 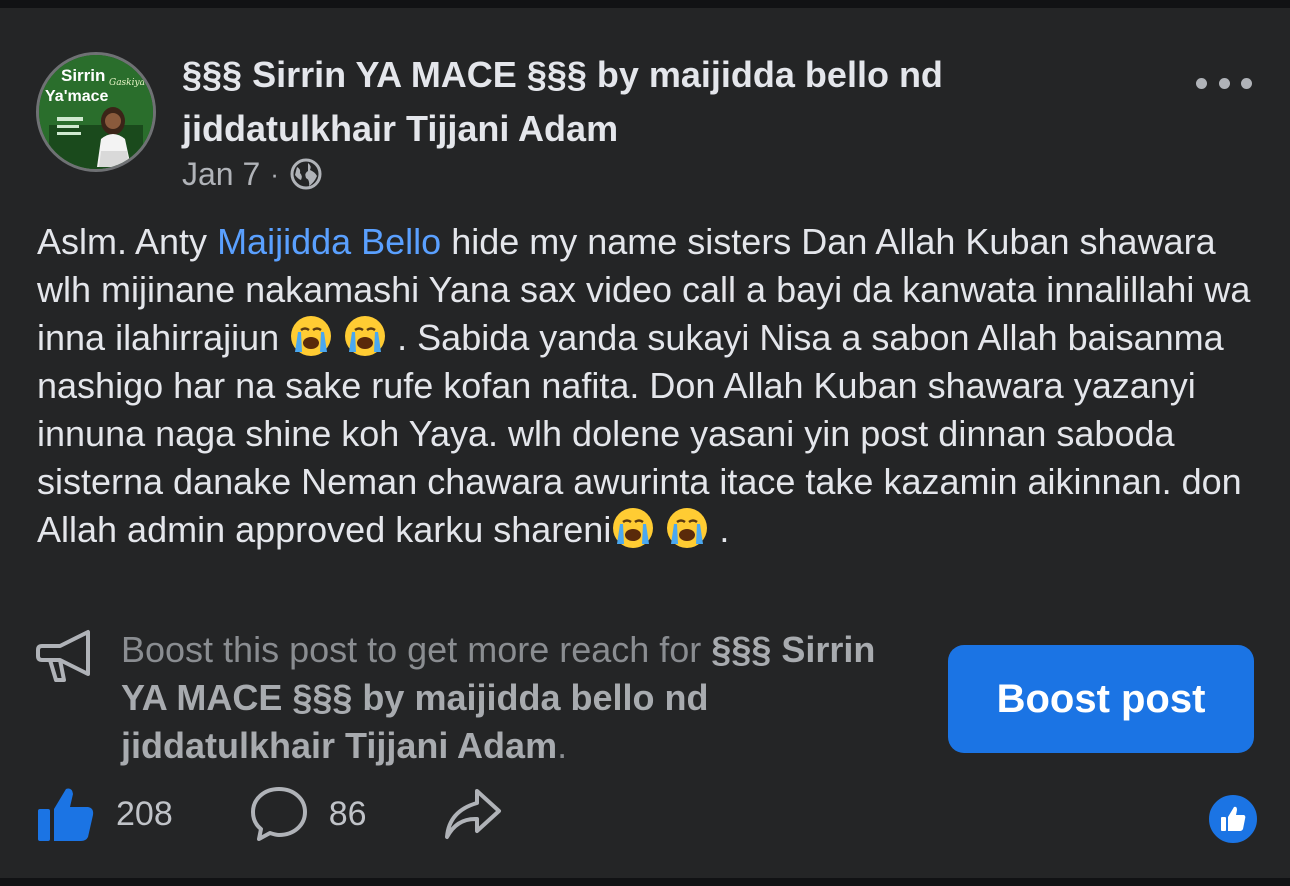 What do you see at coordinates (1101, 699) in the screenshot?
I see `boost-post-button: Boost post` at bounding box center [1101, 699].